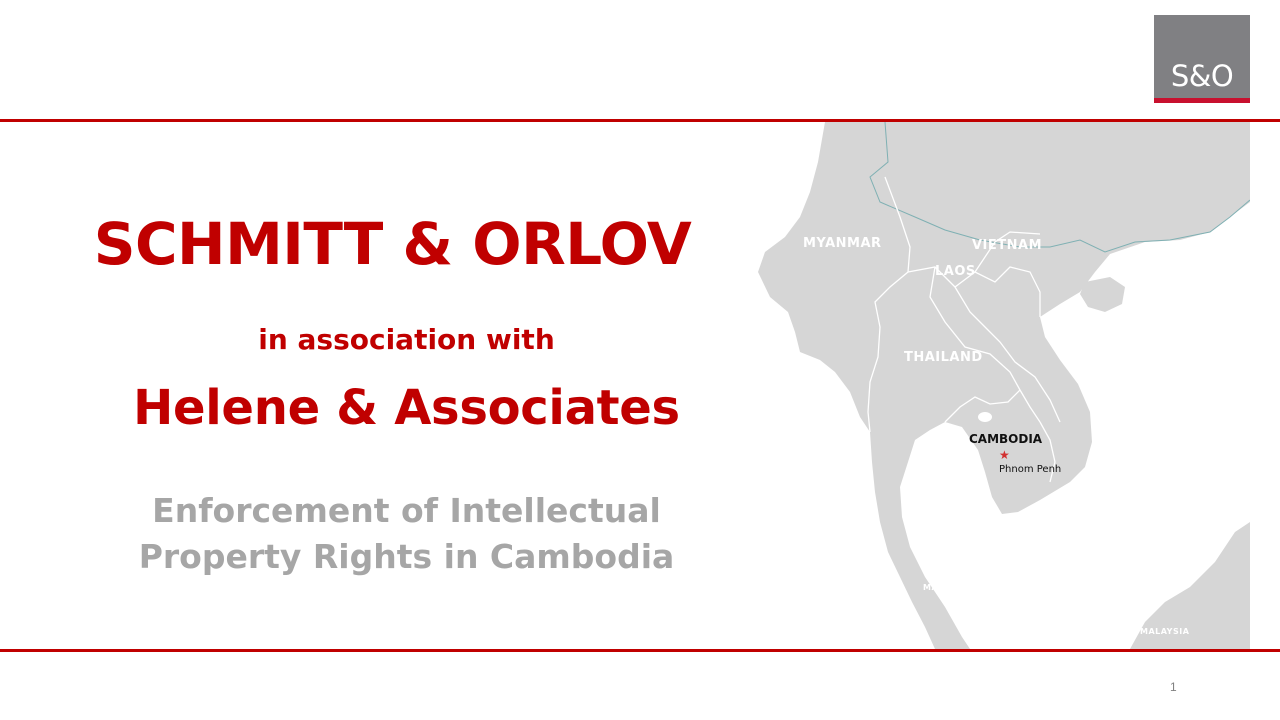 The width and height of the screenshot is (1280, 720). What do you see at coordinates (985, 417) in the screenshot?
I see `tonle-sap-lake` at bounding box center [985, 417].